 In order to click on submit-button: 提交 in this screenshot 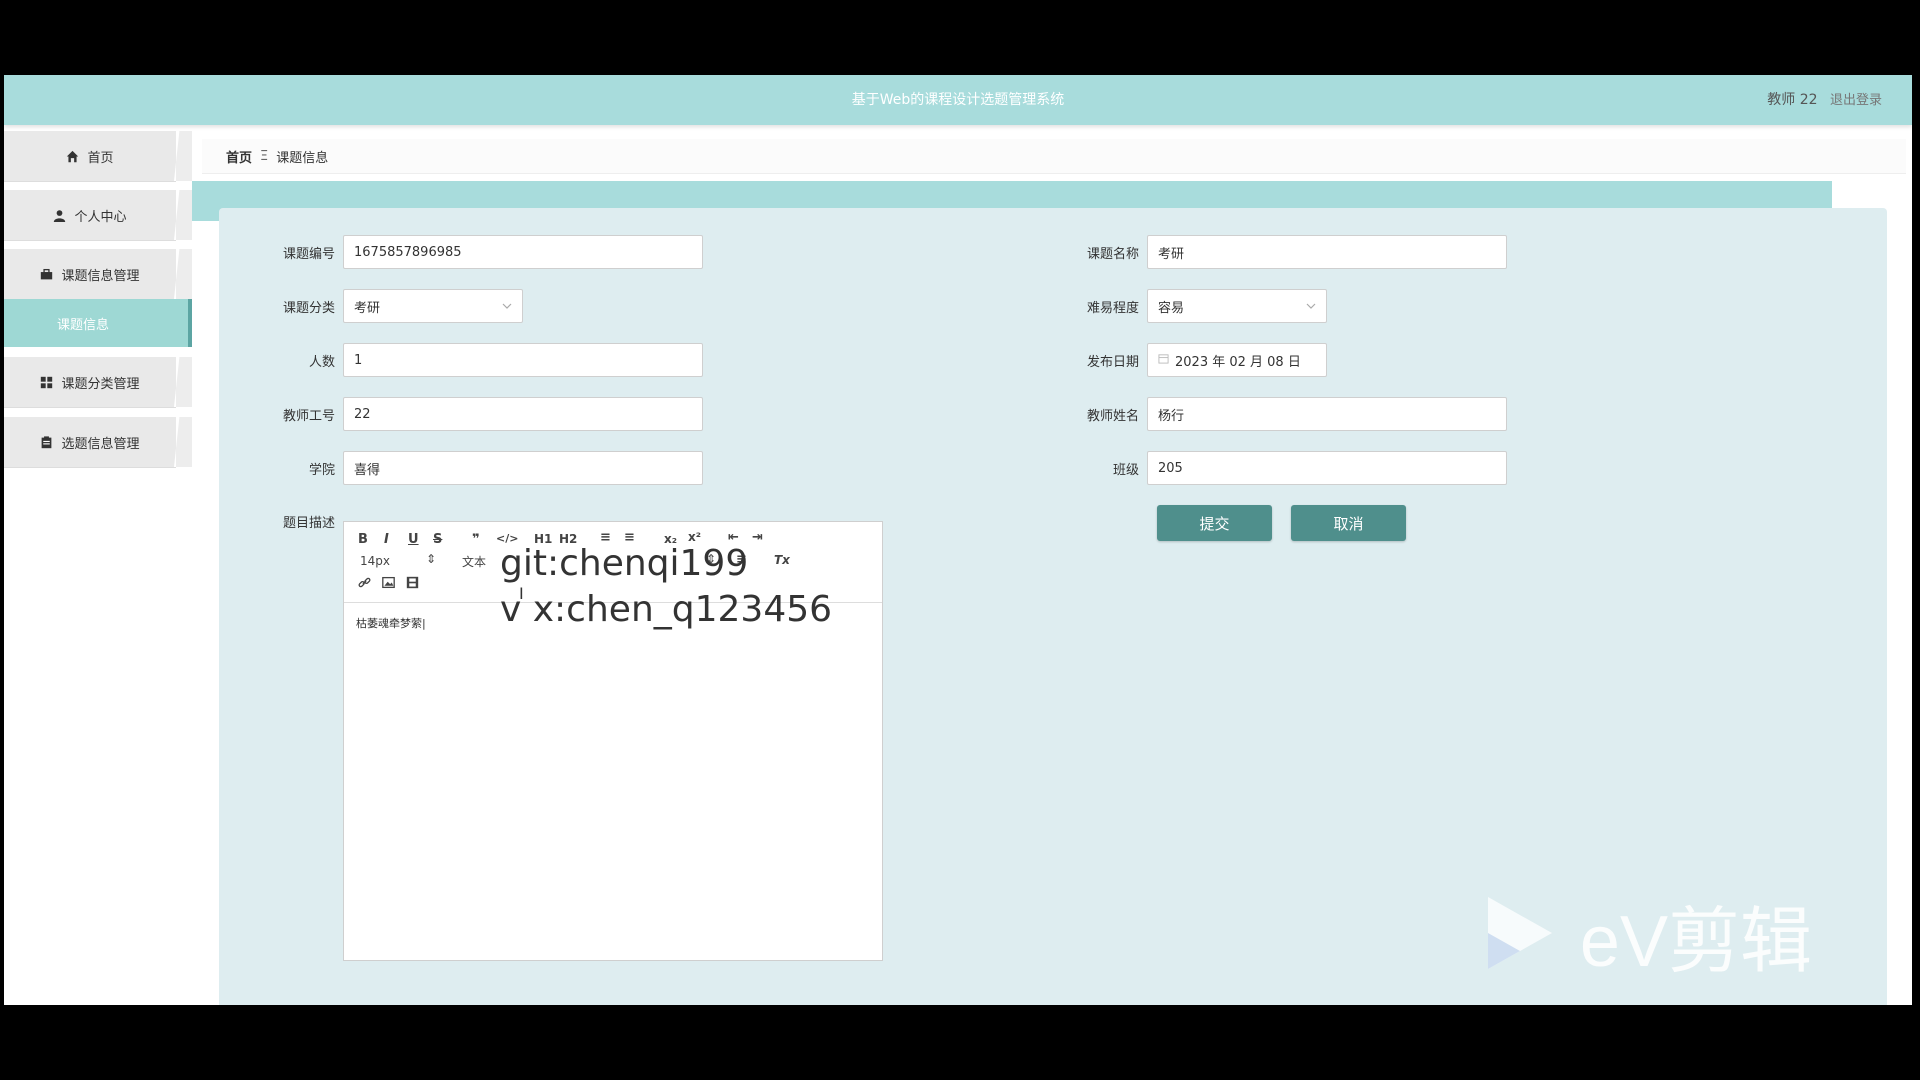, I will do `click(1214, 523)`.